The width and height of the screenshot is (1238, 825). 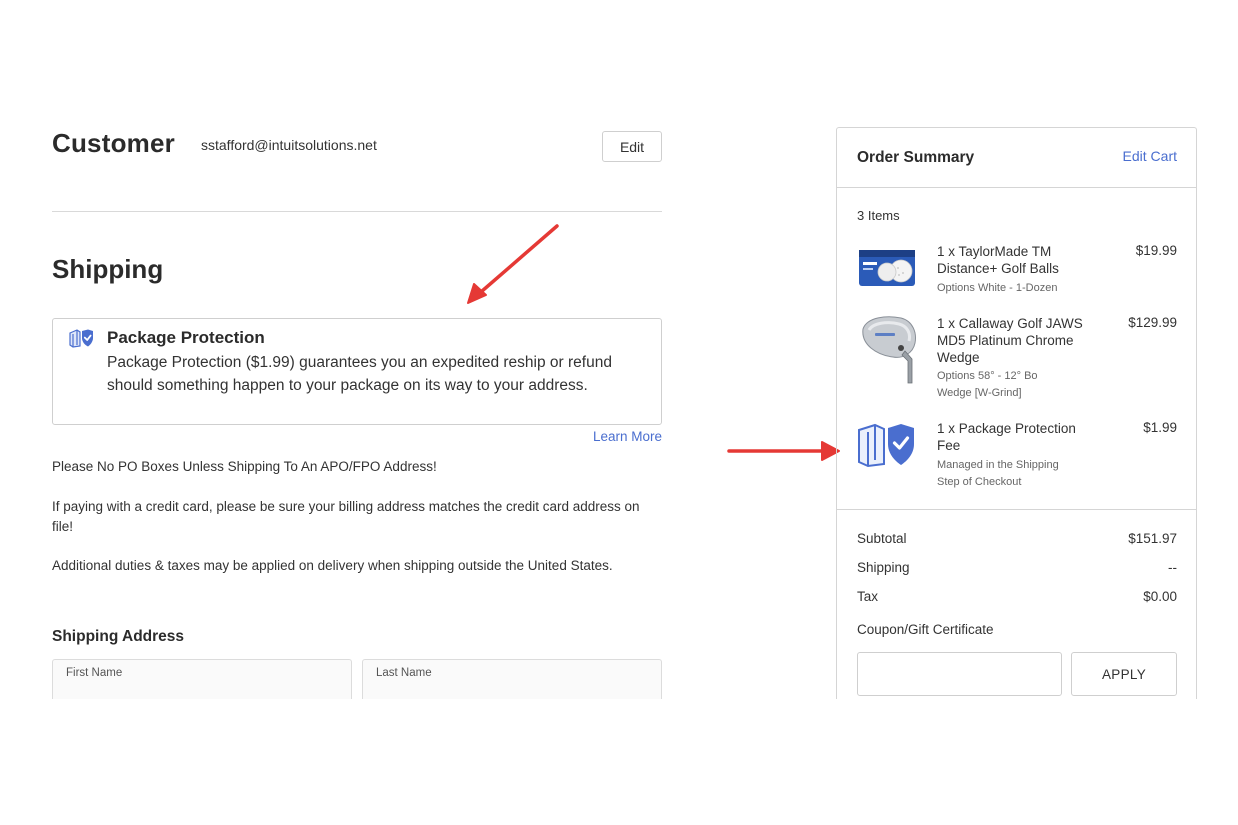 What do you see at coordinates (512, 679) in the screenshot?
I see `last-name-field: Last Name` at bounding box center [512, 679].